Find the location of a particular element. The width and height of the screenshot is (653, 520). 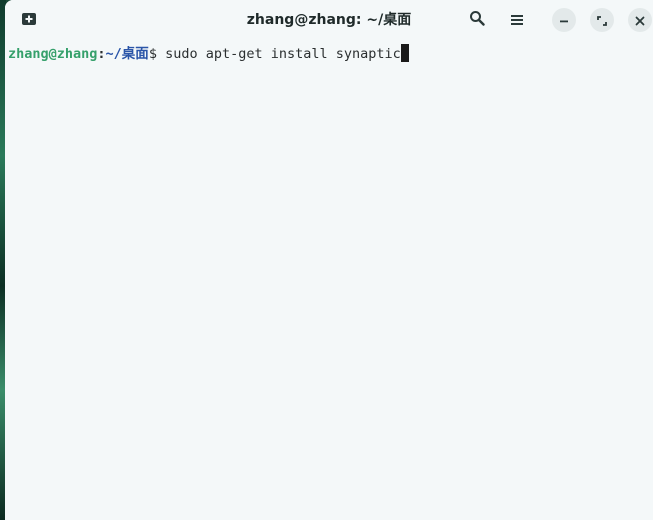

prompt-colon: : is located at coordinates (101, 54).